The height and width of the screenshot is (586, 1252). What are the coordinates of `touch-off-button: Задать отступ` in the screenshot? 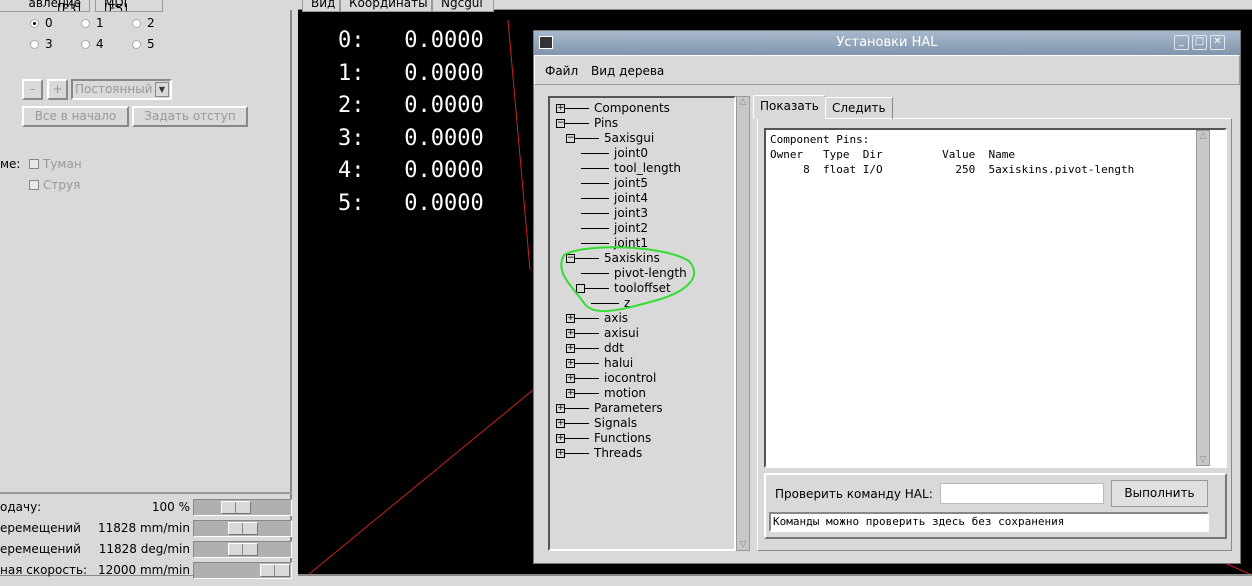 It's located at (190, 116).